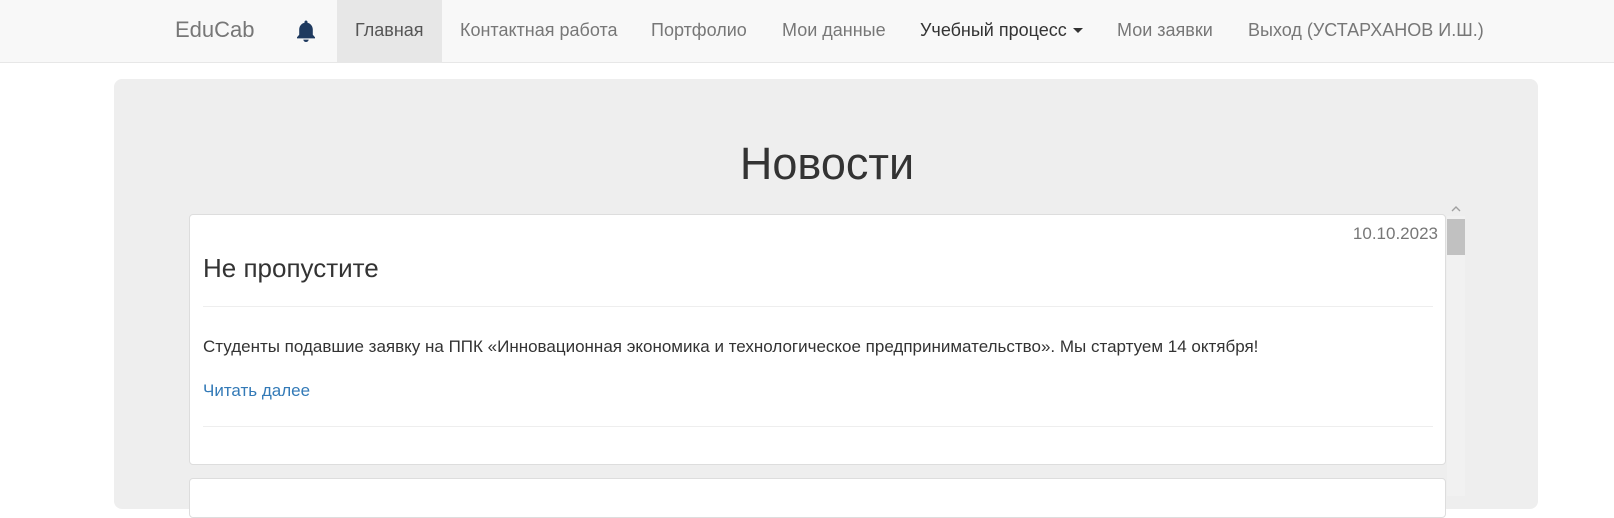 This screenshot has width=1614, height=518. Describe the element at coordinates (1456, 356) in the screenshot. I see `news-scrollbar-track` at that location.